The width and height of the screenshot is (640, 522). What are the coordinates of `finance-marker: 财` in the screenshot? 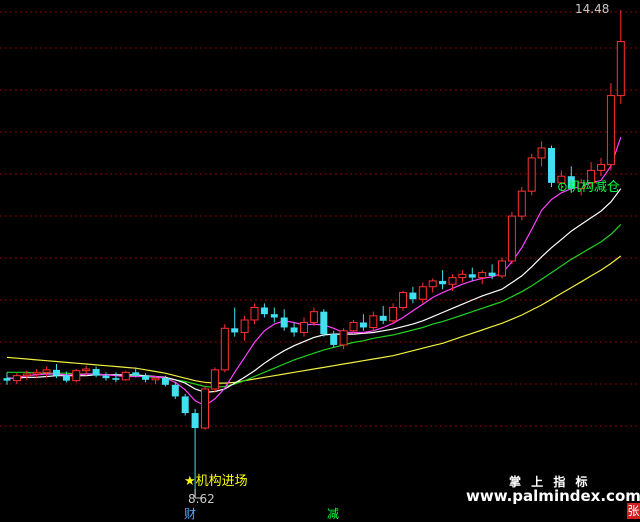 It's located at (190, 513).